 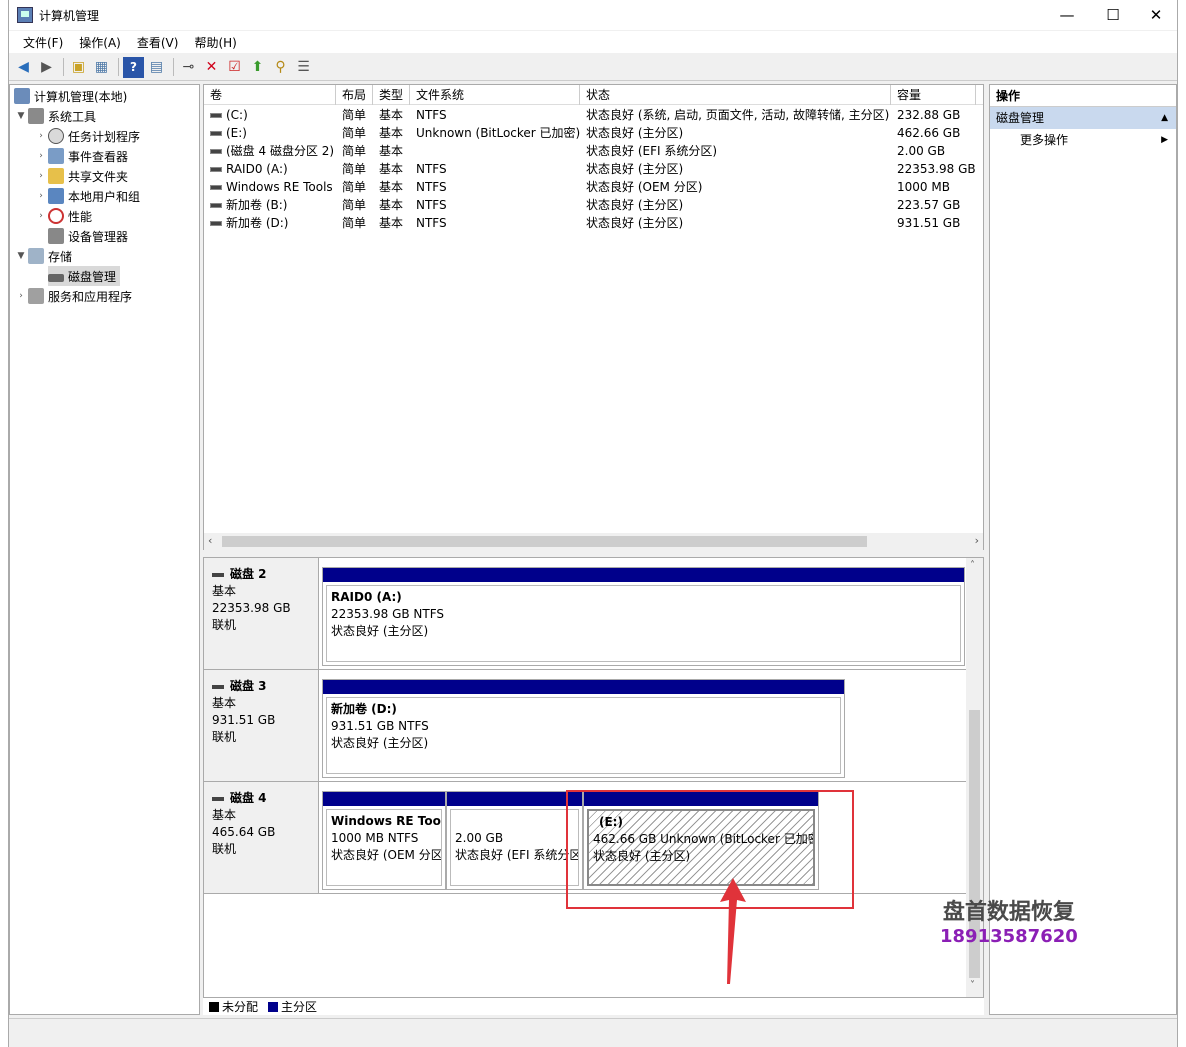 What do you see at coordinates (303, 67) in the screenshot?
I see `list-icon: ☰` at bounding box center [303, 67].